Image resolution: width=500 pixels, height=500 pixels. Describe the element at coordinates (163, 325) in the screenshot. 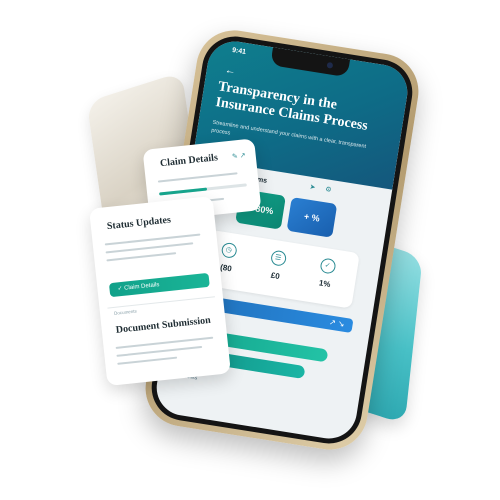

I see `document-submission-title: Document Submission` at that location.